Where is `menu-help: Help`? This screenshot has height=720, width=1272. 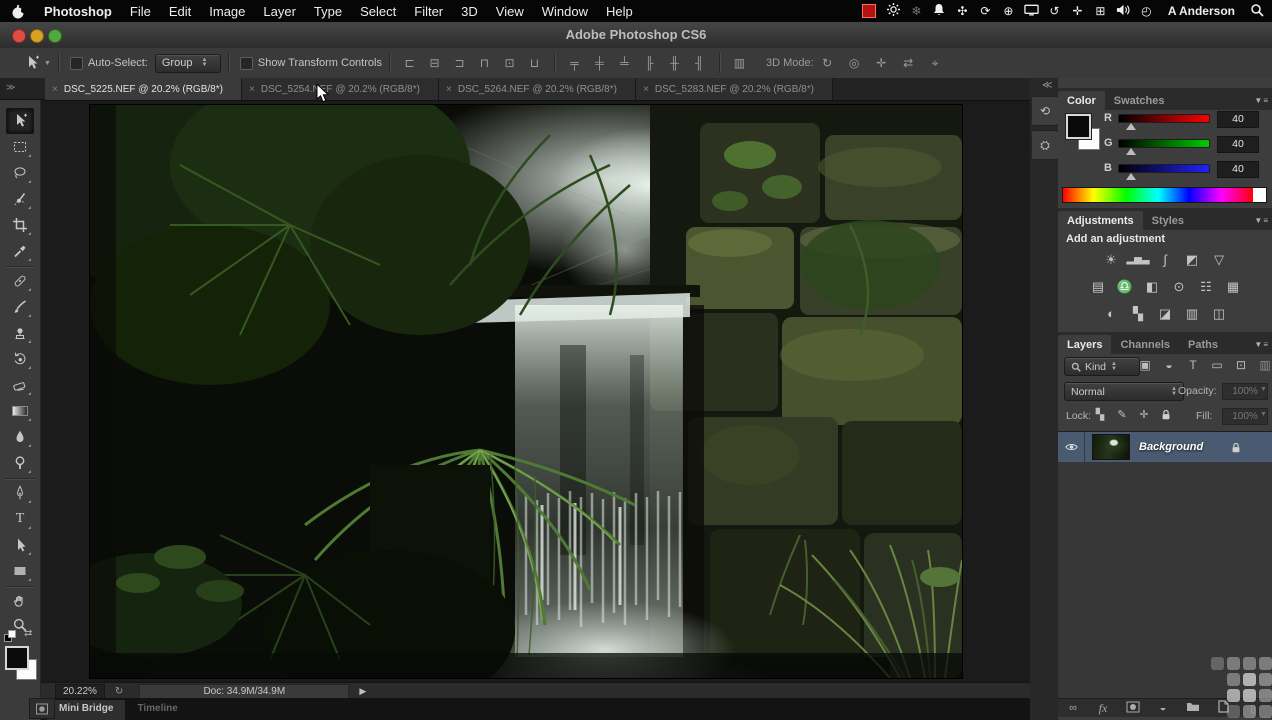 menu-help: Help is located at coordinates (619, 11).